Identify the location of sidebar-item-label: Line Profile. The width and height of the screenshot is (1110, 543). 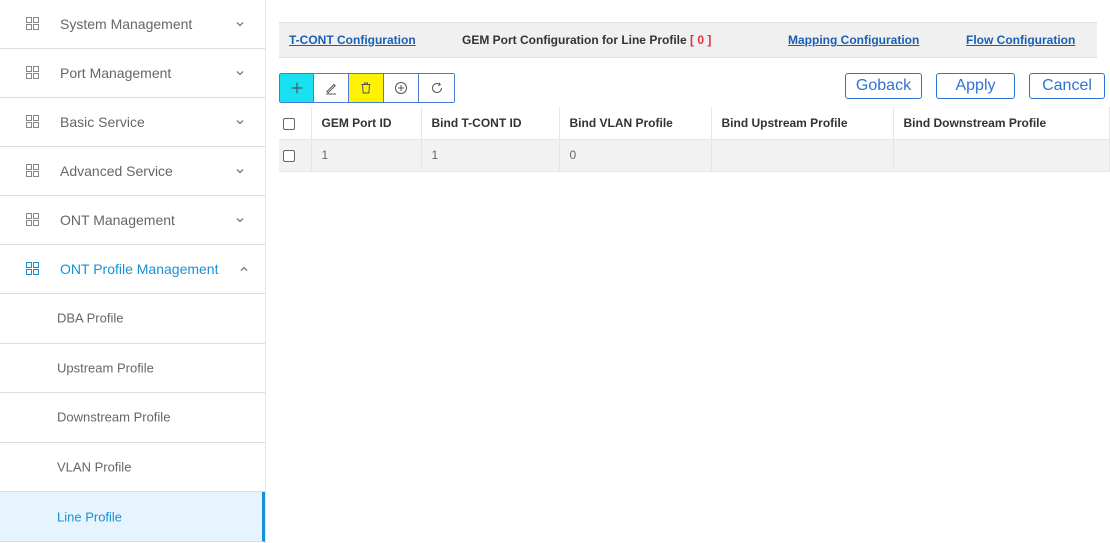
(90, 517).